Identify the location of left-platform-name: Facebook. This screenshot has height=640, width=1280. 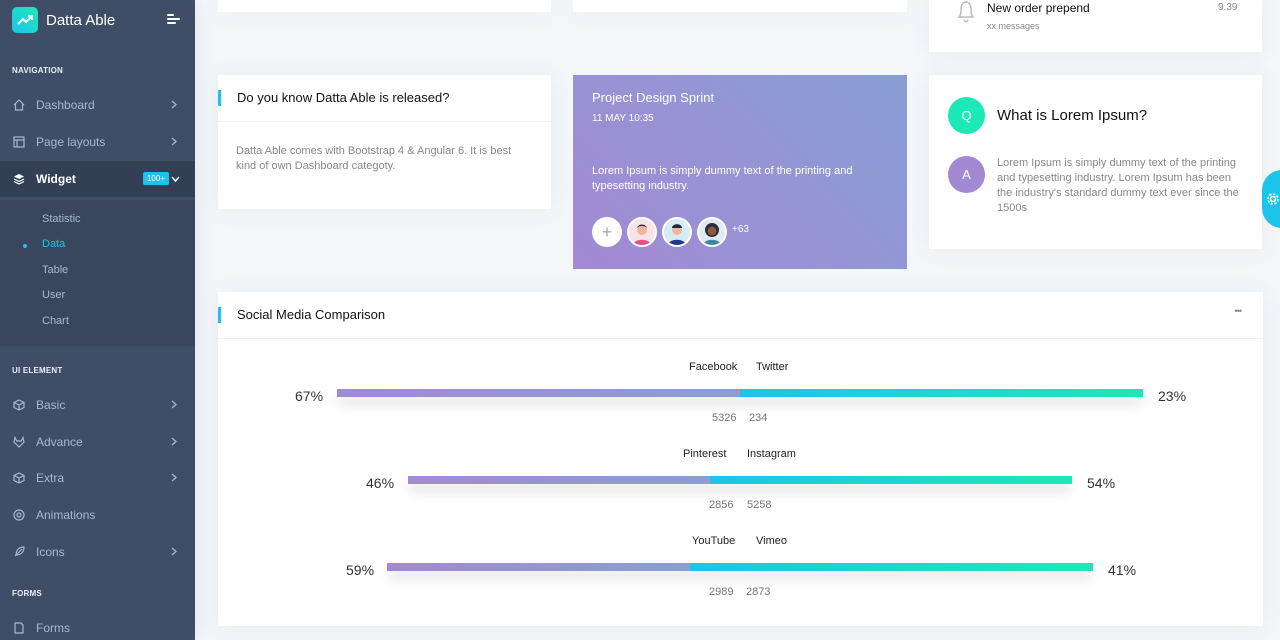
(713, 367).